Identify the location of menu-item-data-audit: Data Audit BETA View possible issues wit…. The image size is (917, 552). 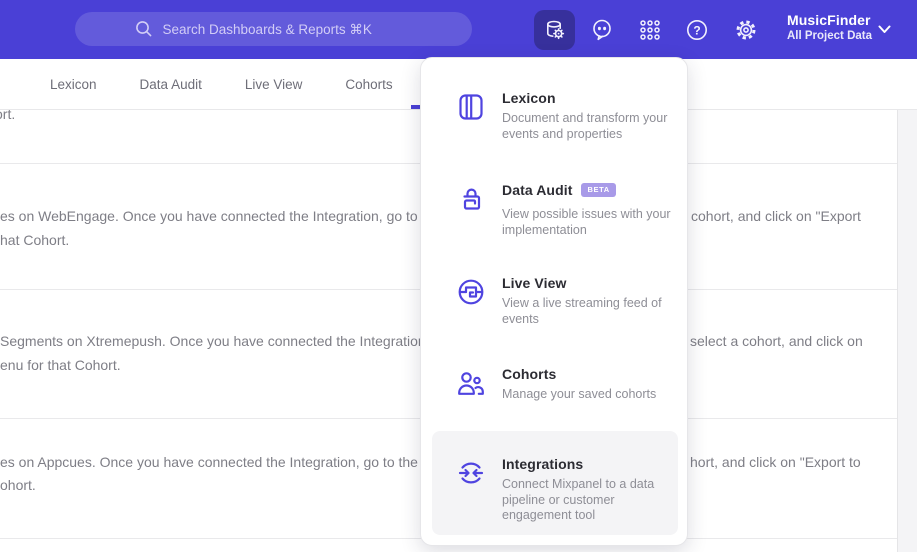
(564, 210).